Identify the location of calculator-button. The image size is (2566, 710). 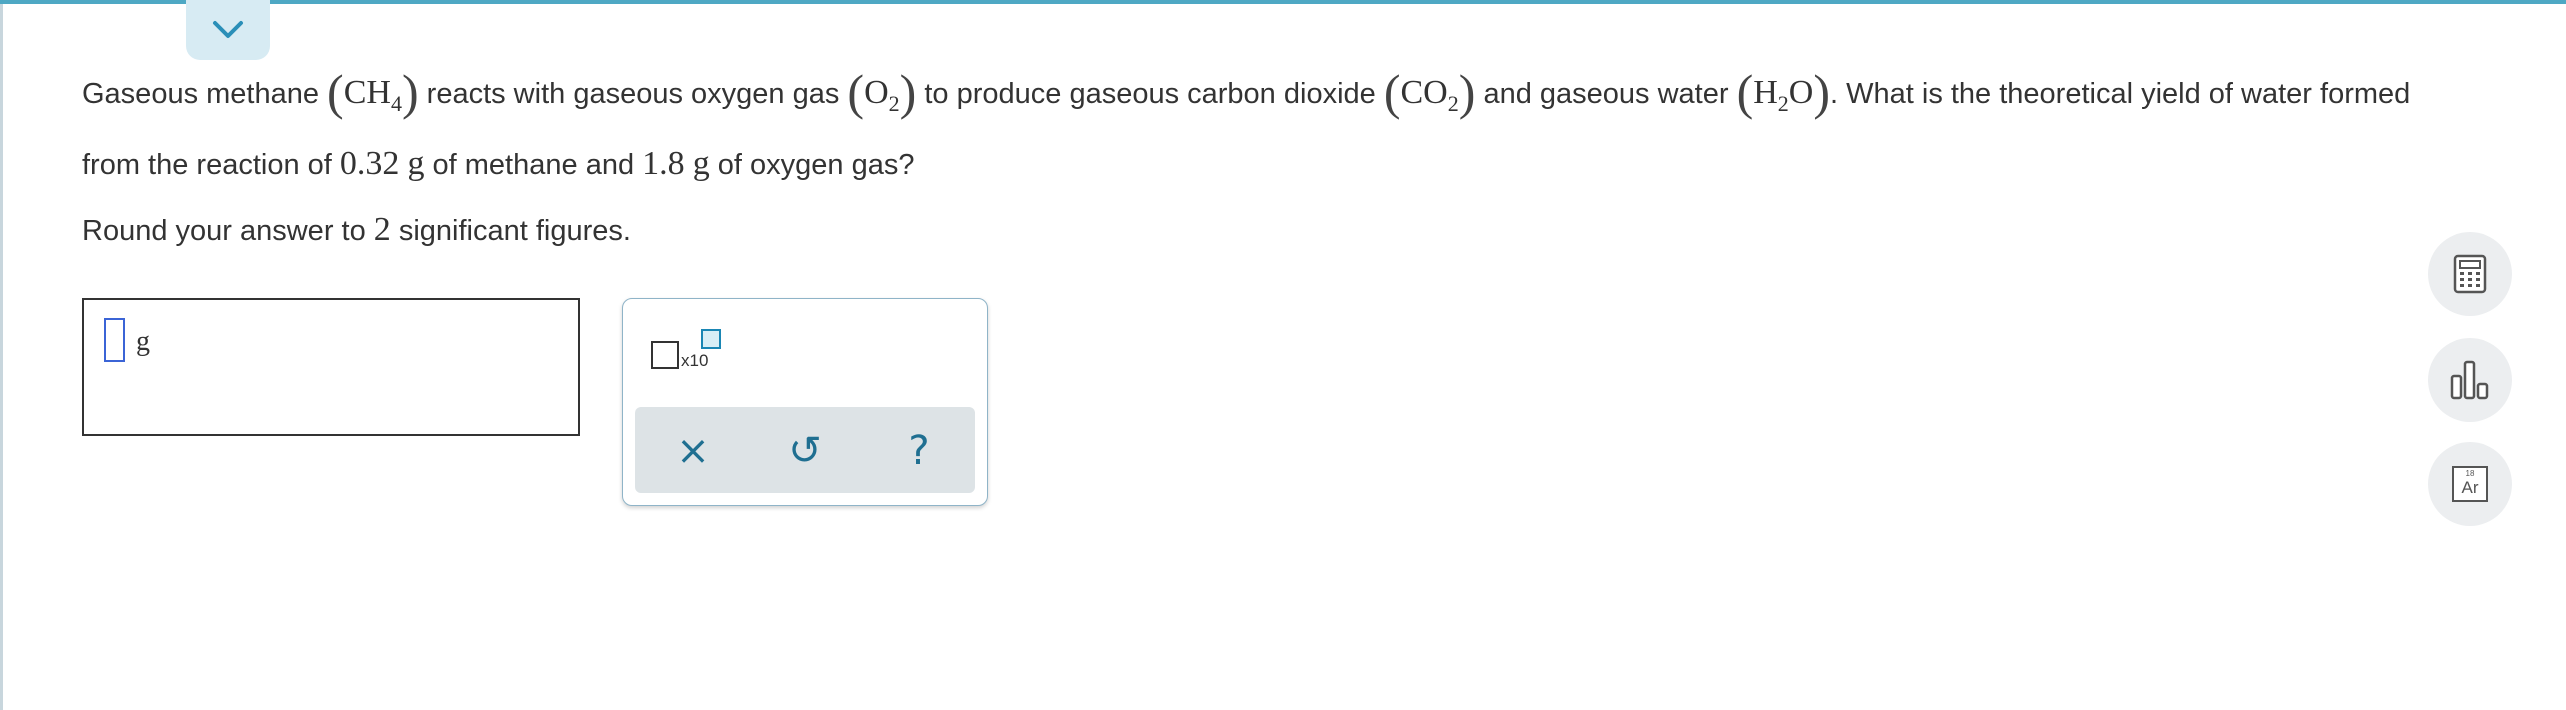
(2470, 274).